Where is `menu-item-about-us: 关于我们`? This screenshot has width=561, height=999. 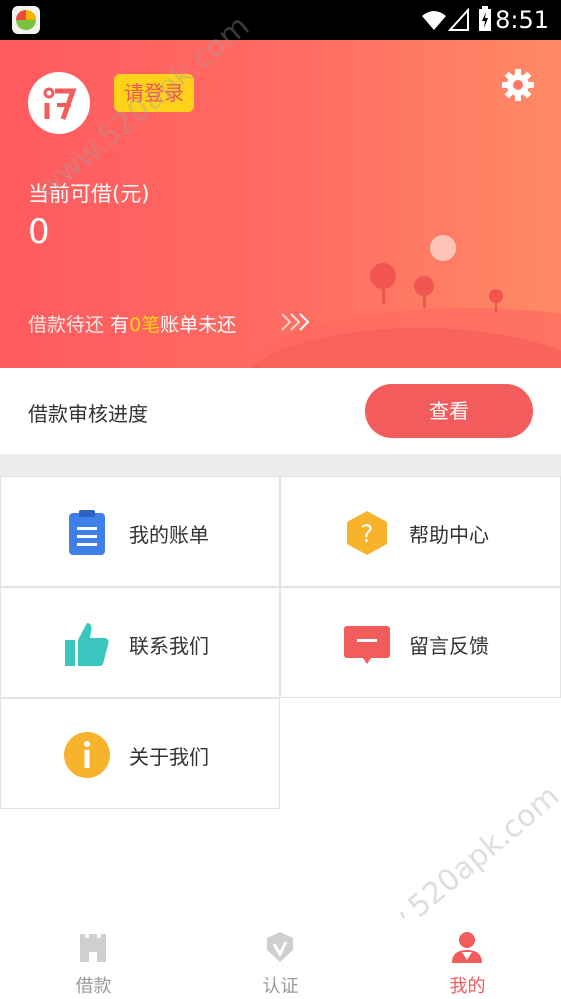 menu-item-about-us: 关于我们 is located at coordinates (140, 753).